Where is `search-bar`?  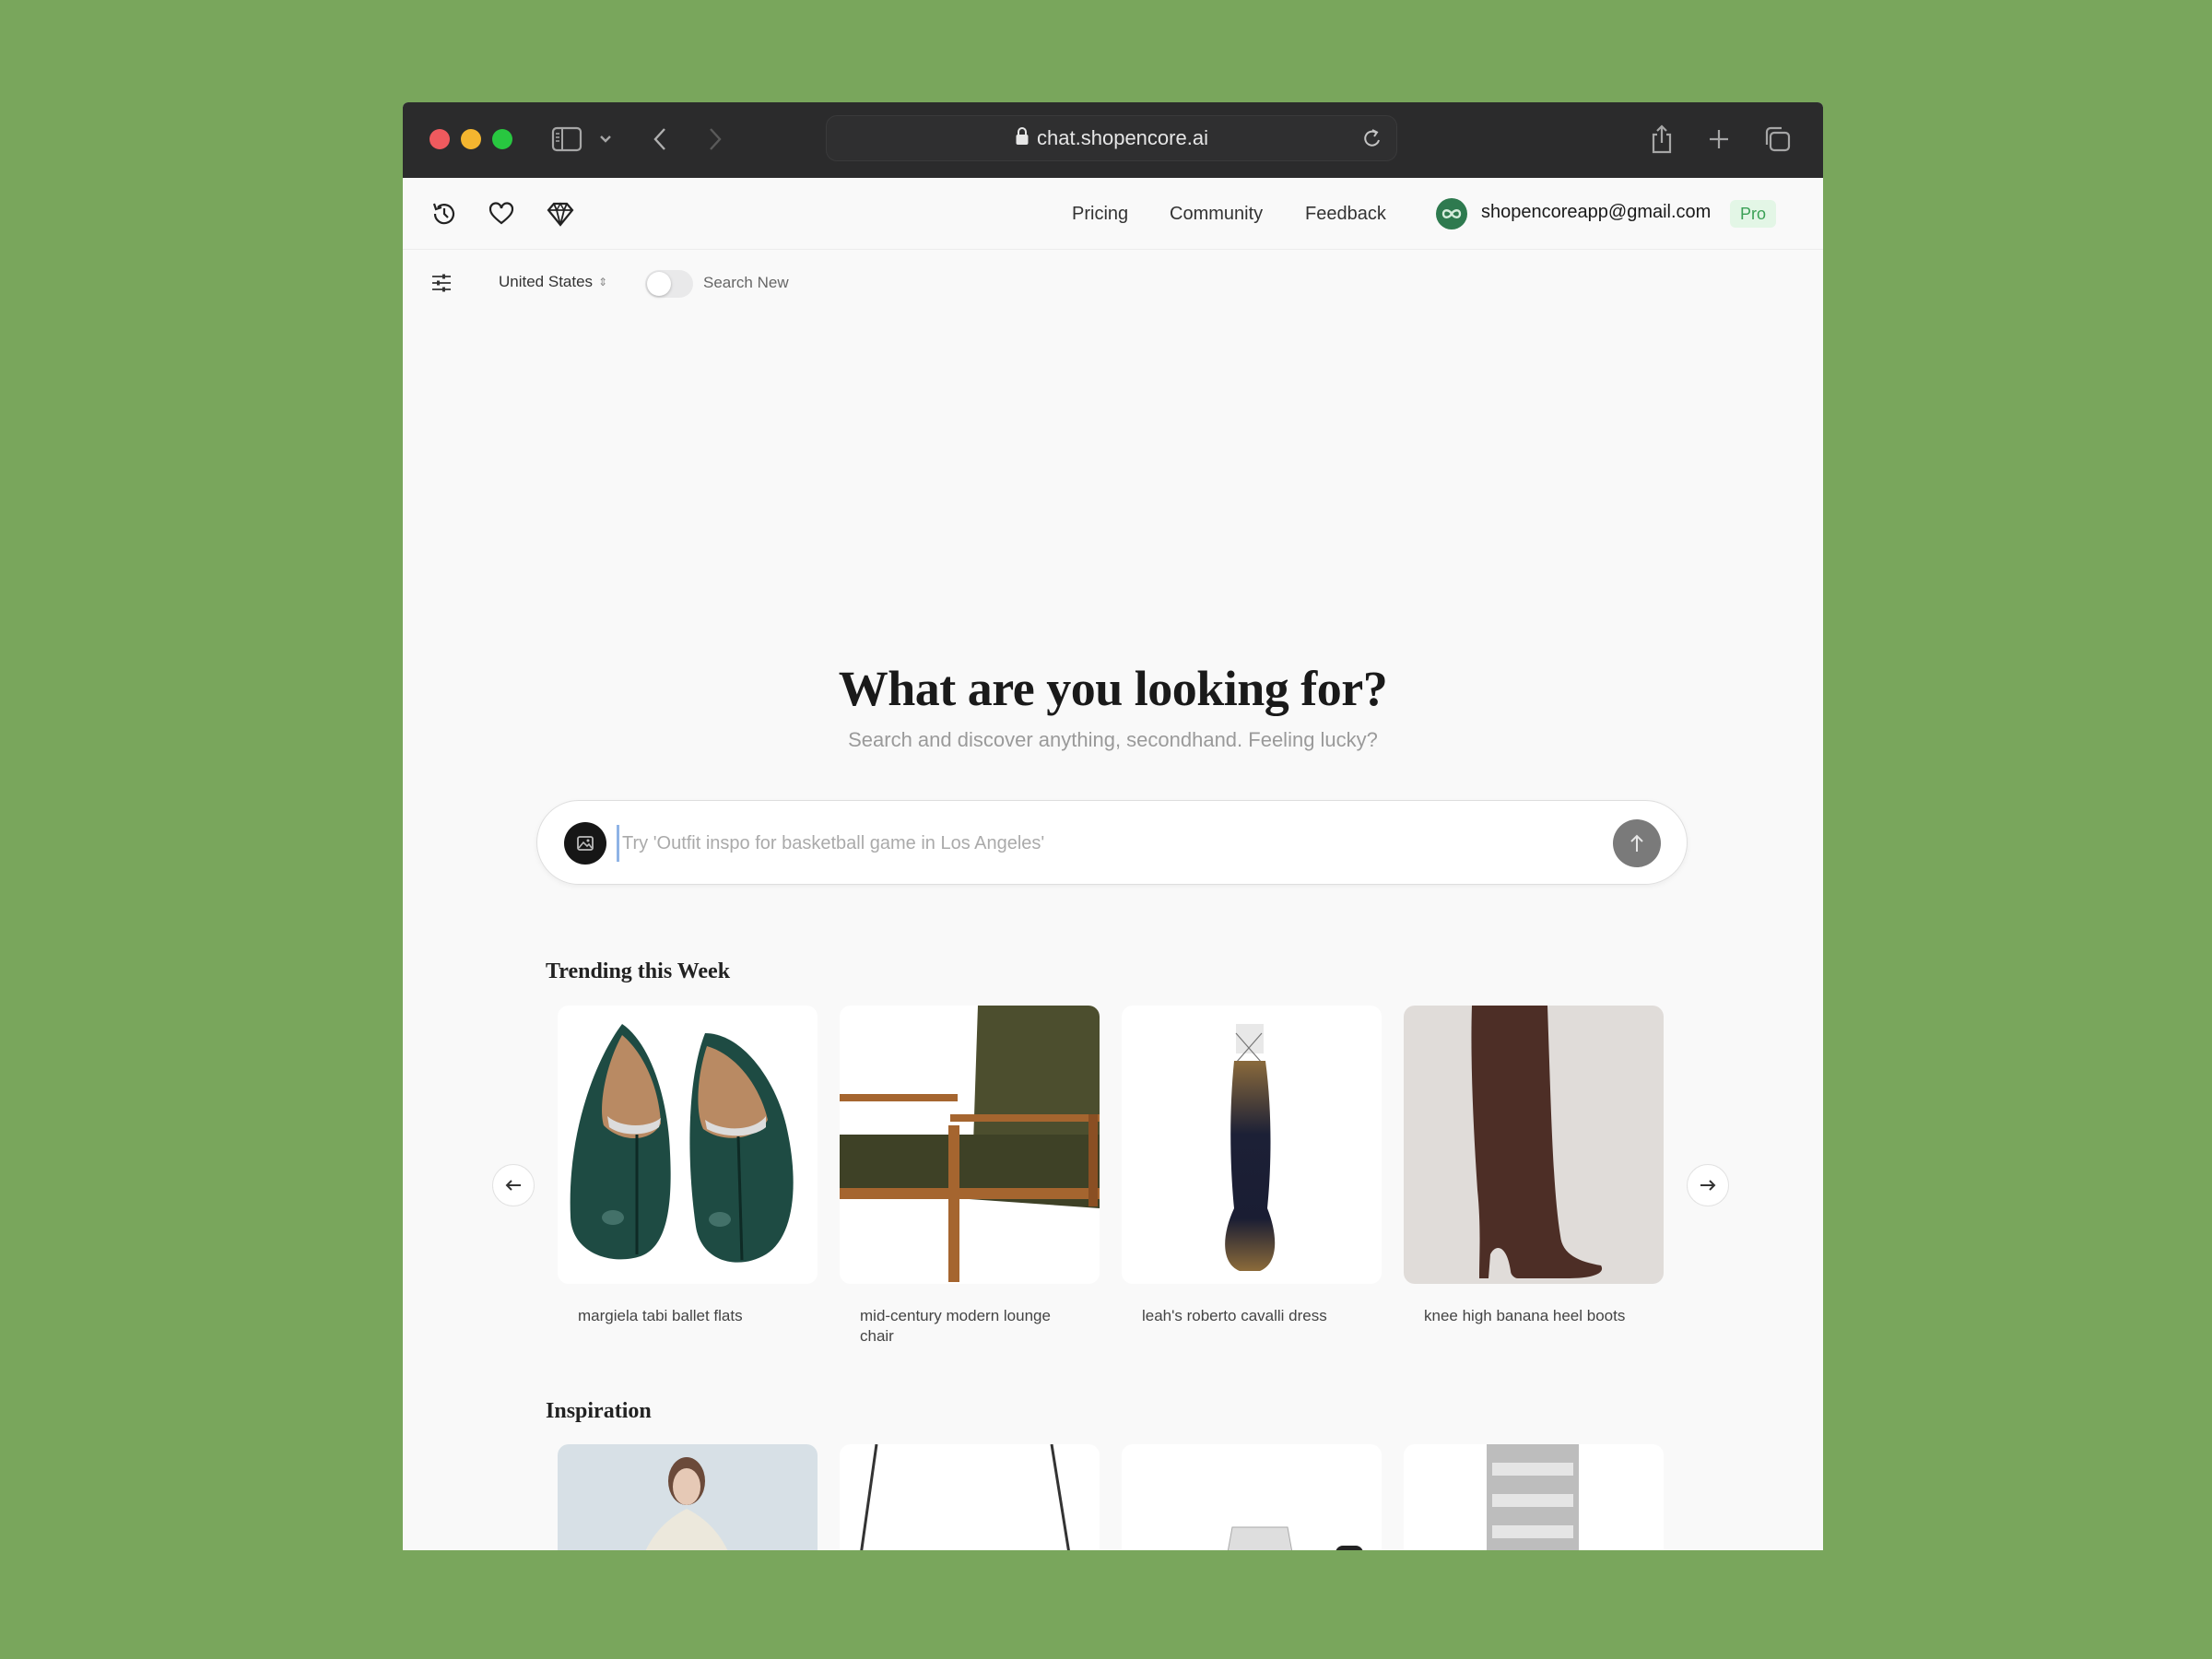
search-bar is located at coordinates (1112, 842).